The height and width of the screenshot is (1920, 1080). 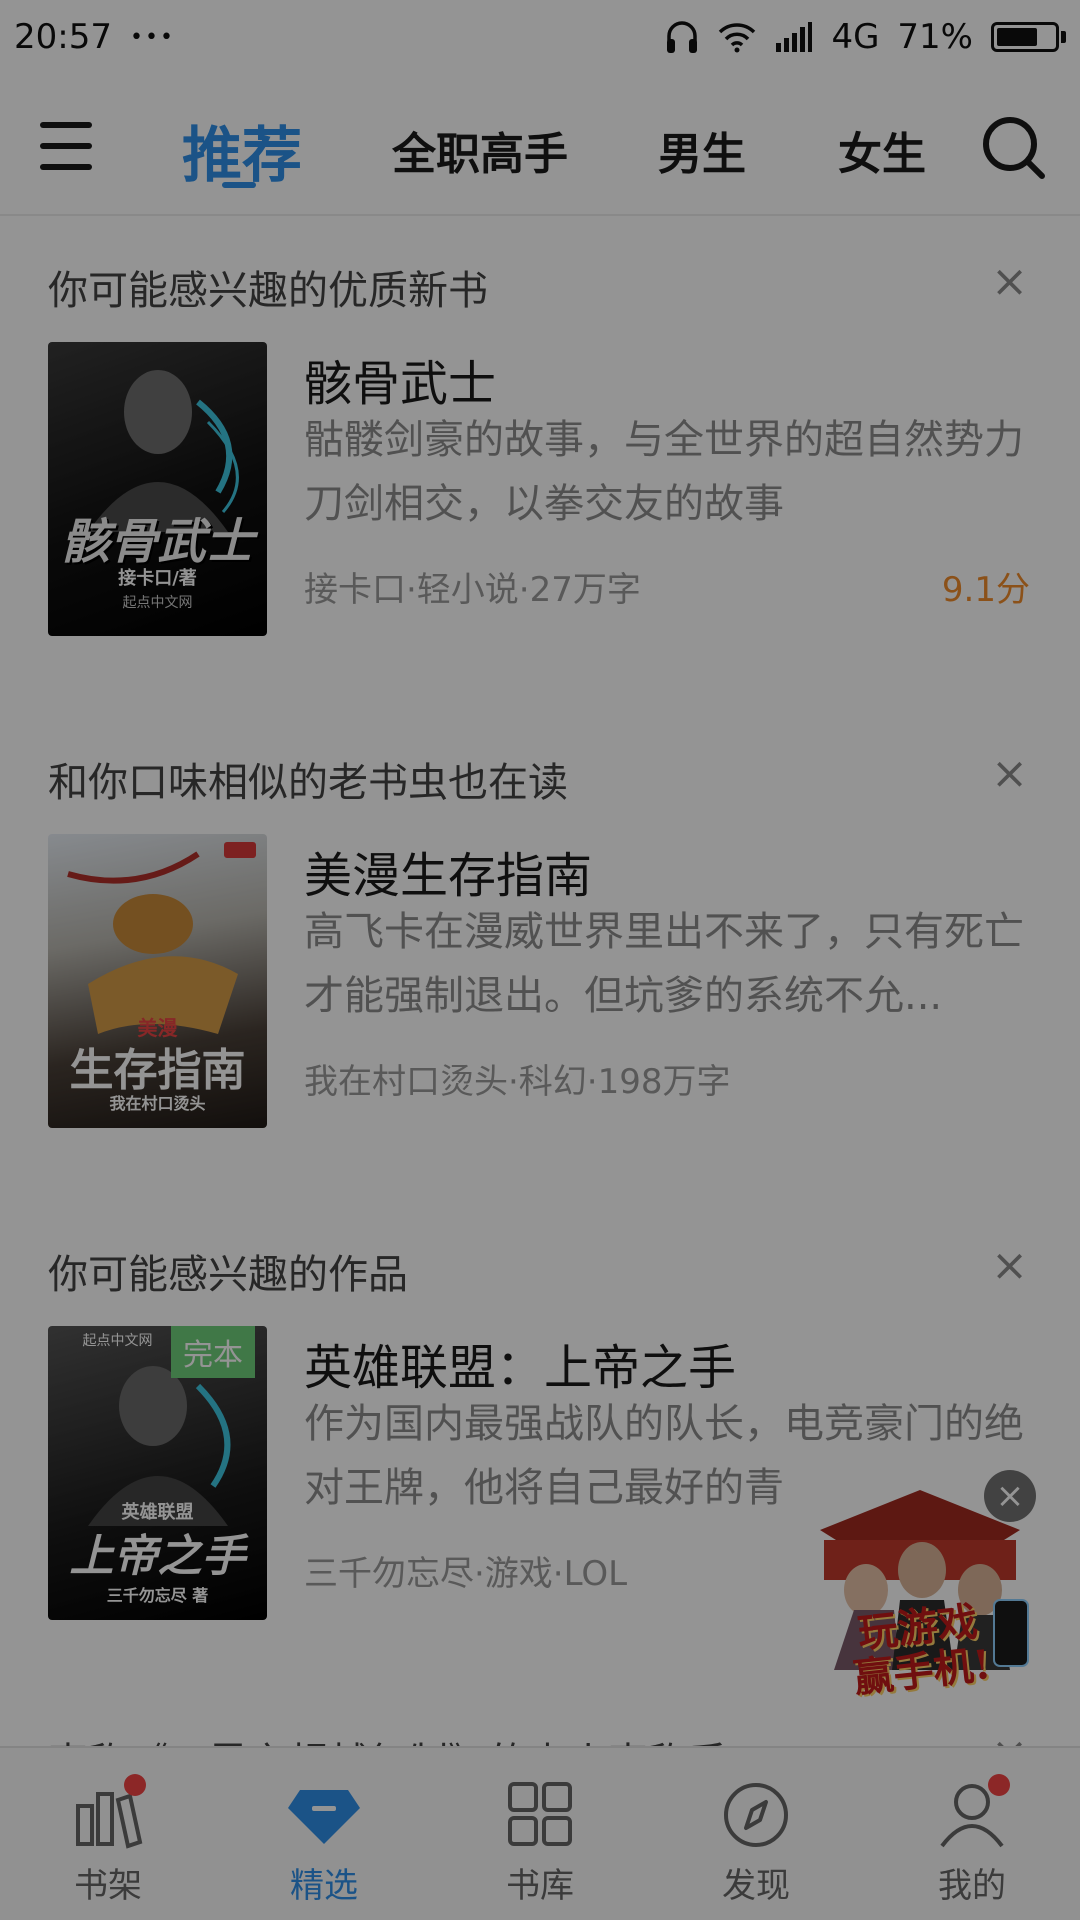 What do you see at coordinates (972, 1834) in the screenshot?
I see `bottom-nav-profile: 我的` at bounding box center [972, 1834].